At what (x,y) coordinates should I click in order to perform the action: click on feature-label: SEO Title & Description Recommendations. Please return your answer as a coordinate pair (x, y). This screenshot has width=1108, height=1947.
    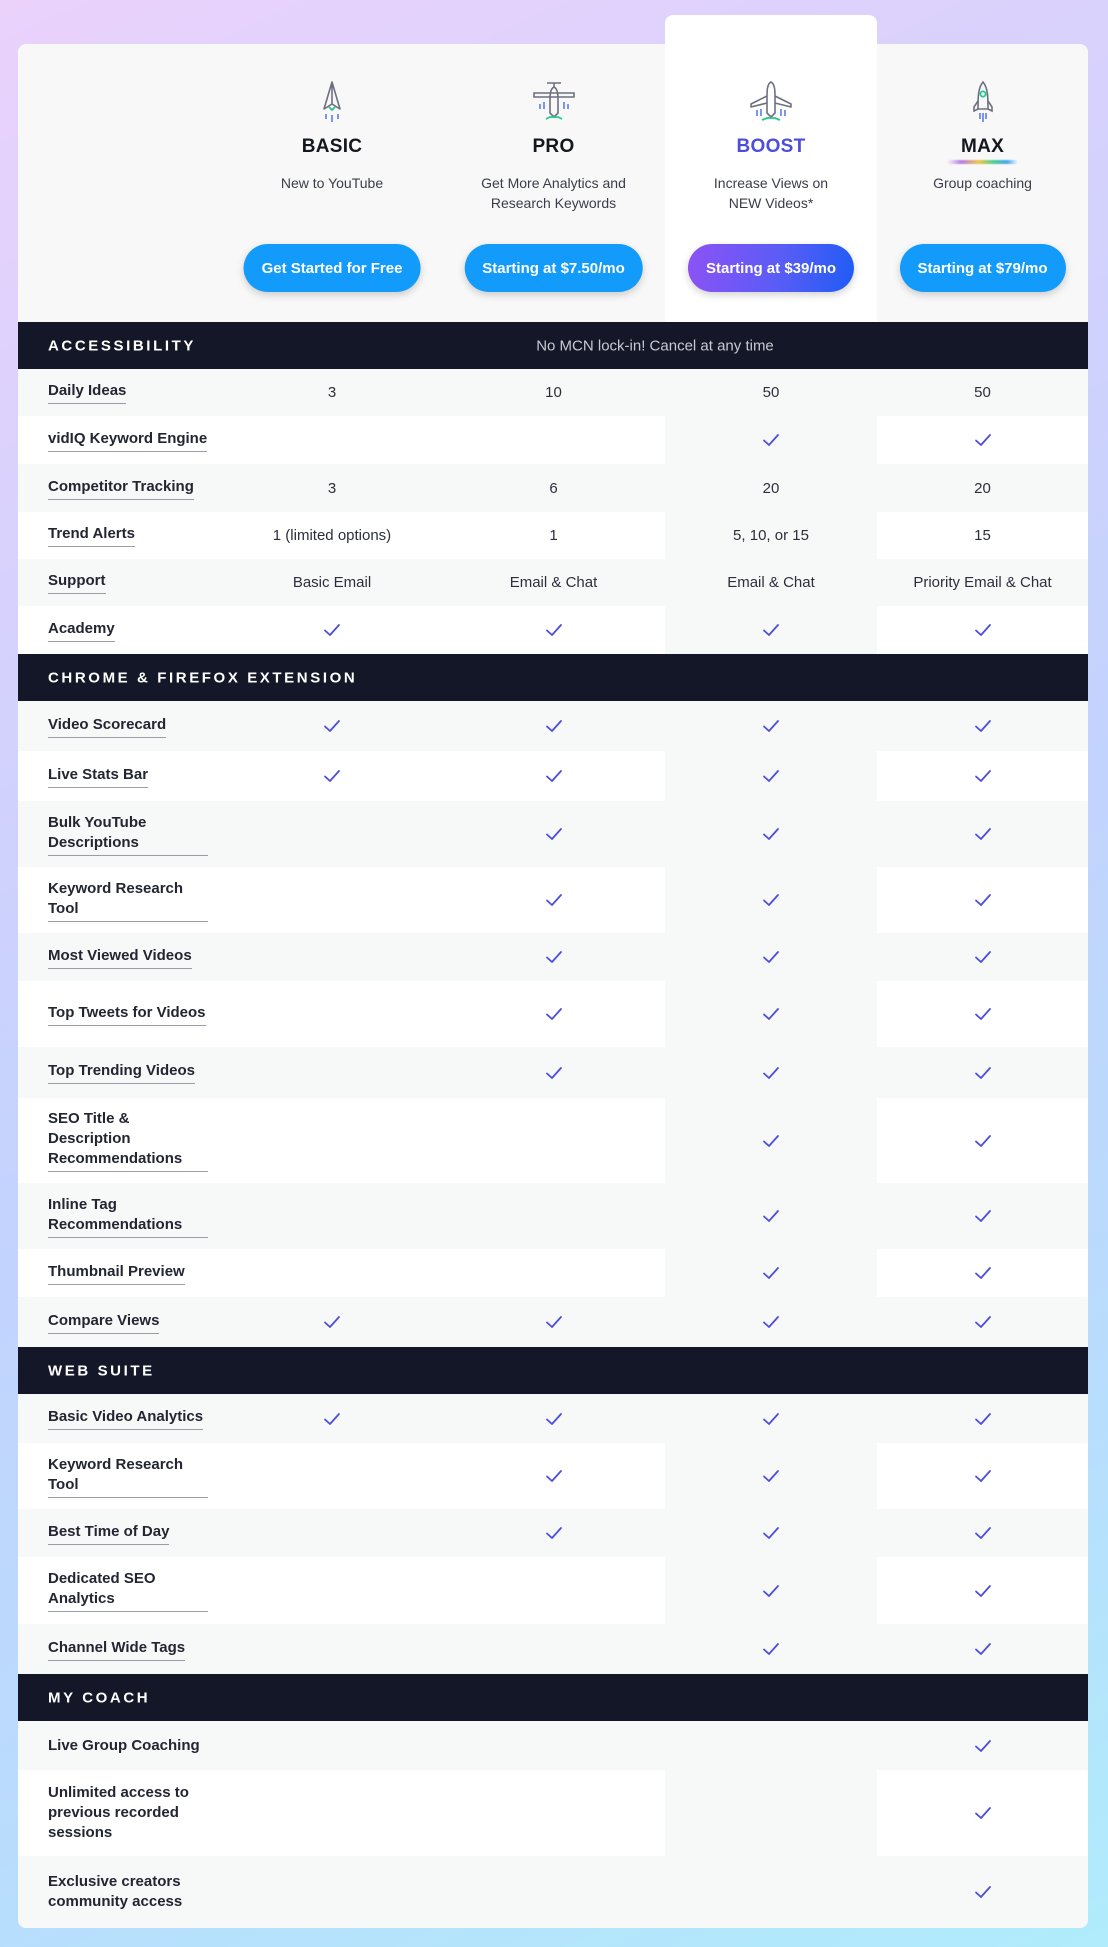
    Looking at the image, I should click on (128, 1140).